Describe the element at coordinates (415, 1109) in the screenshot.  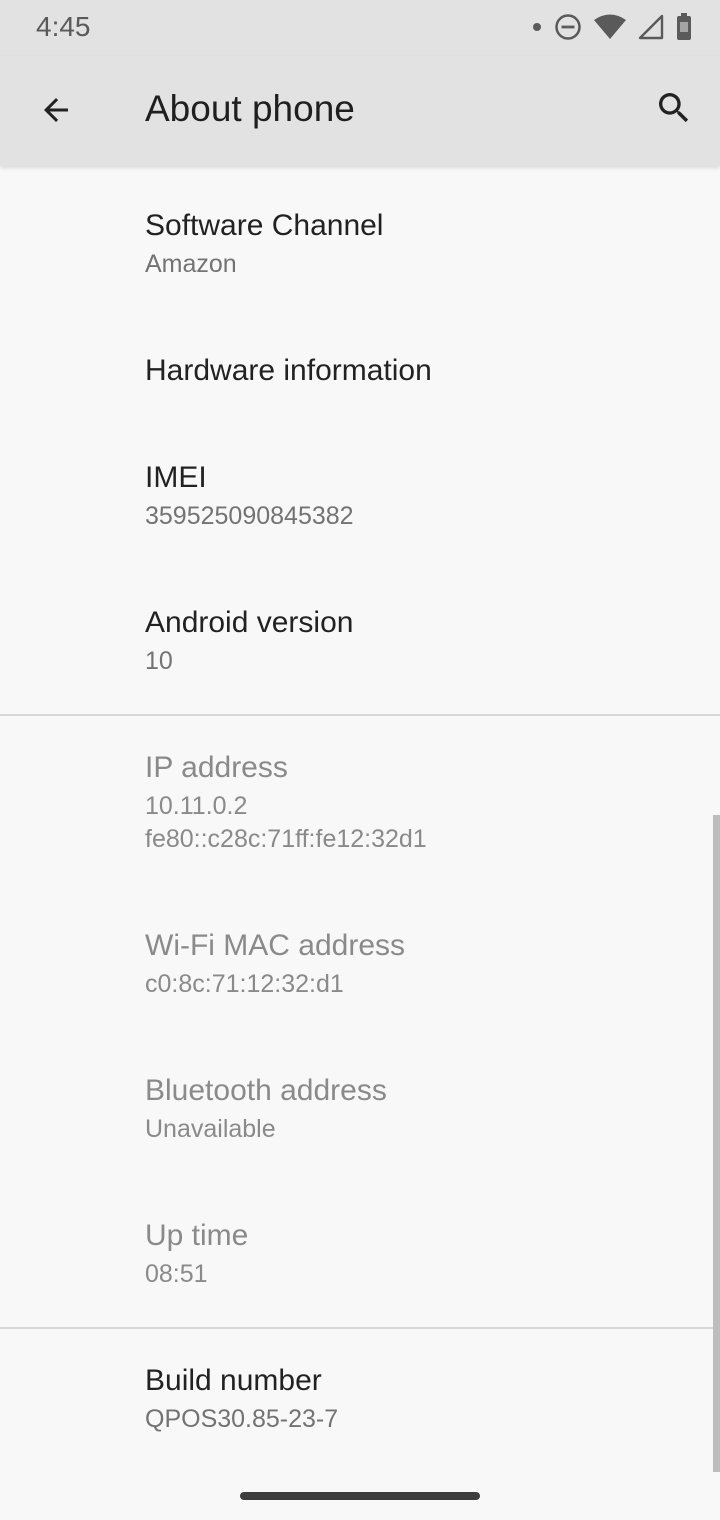
I see `bluetooth-address-item: Bluetooth address Unavailable` at that location.